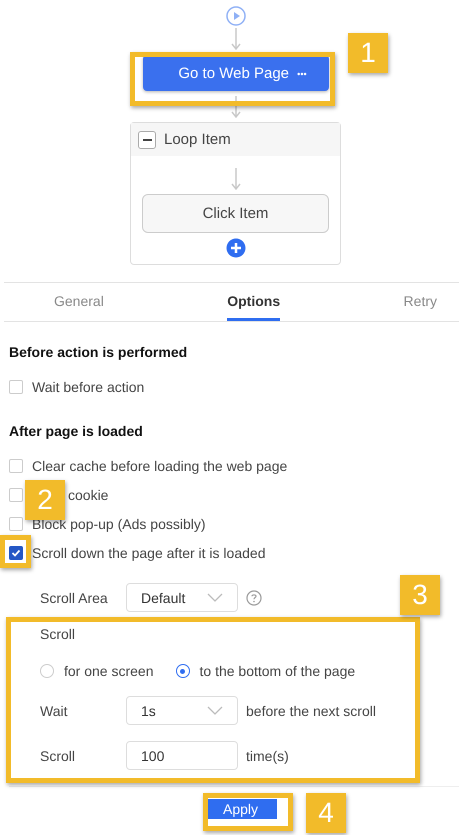  Describe the element at coordinates (79, 302) in the screenshot. I see `tab: General` at that location.